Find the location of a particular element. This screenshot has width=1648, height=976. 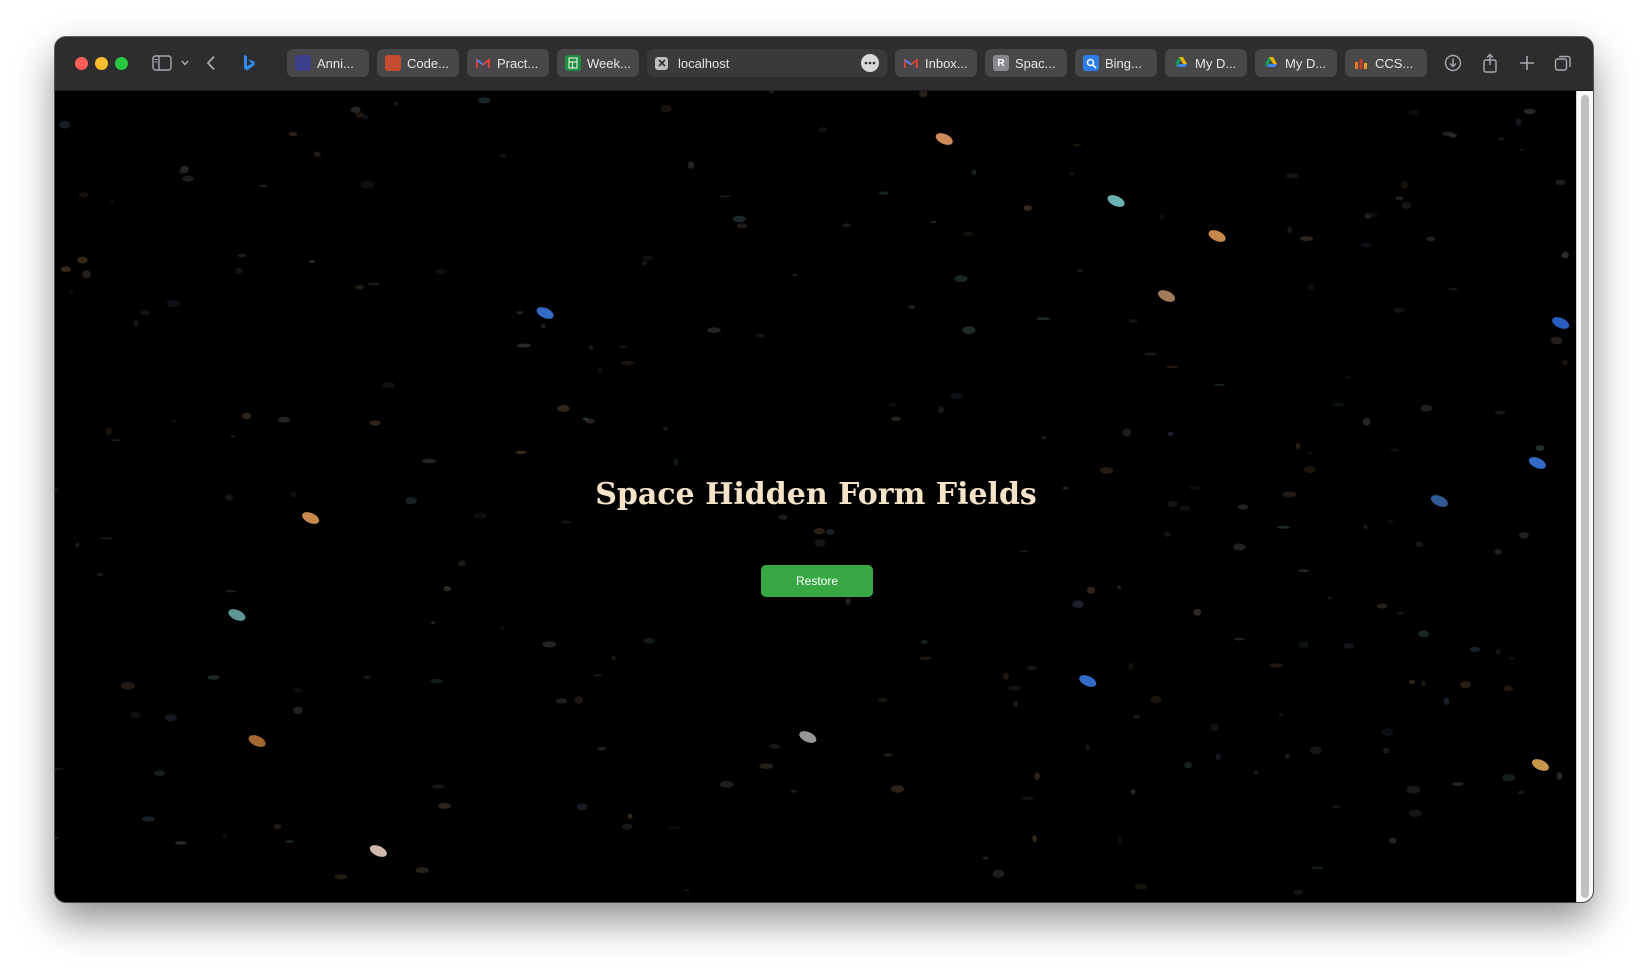

tab-label: localhost is located at coordinates (704, 63).